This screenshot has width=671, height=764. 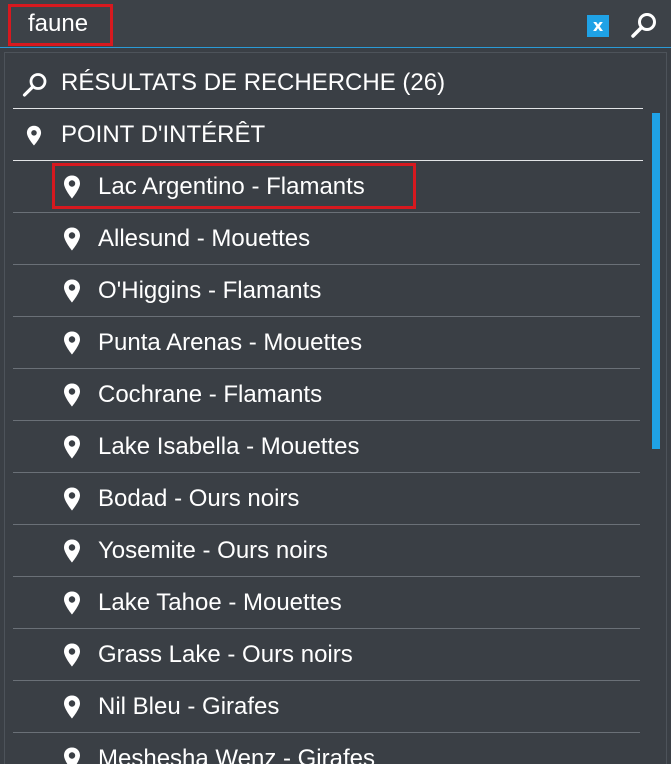 What do you see at coordinates (326, 239) in the screenshot?
I see `result-item: Allesund - Mouettes` at bounding box center [326, 239].